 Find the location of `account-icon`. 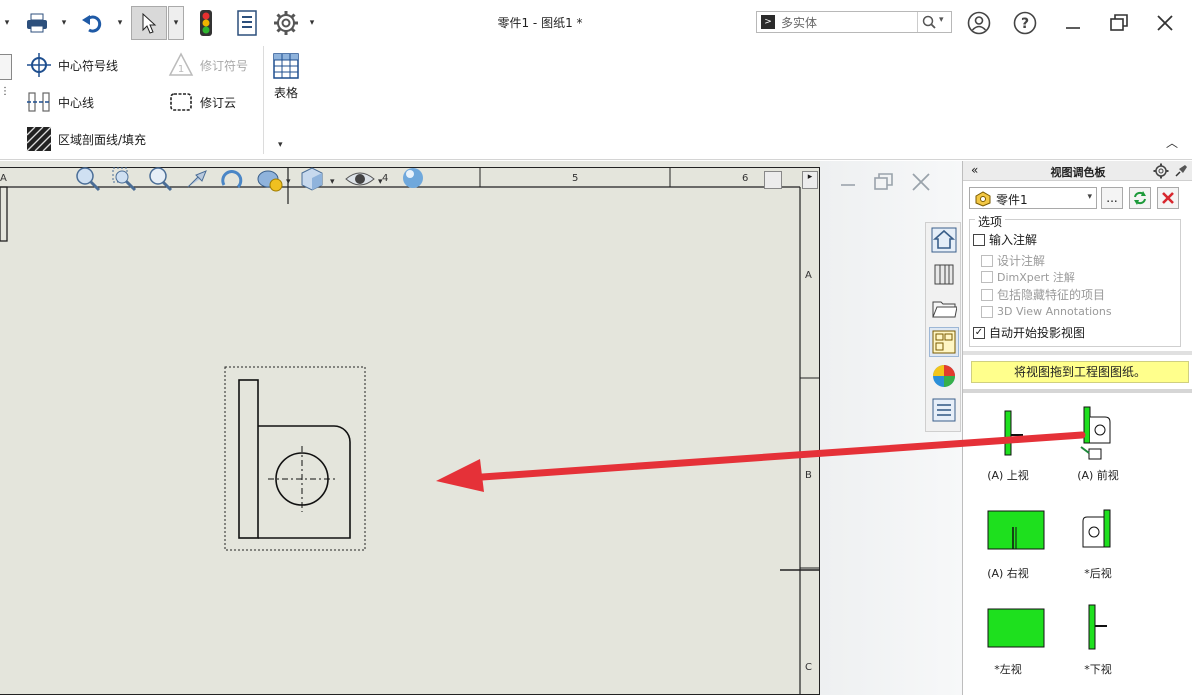

account-icon is located at coordinates (979, 23).